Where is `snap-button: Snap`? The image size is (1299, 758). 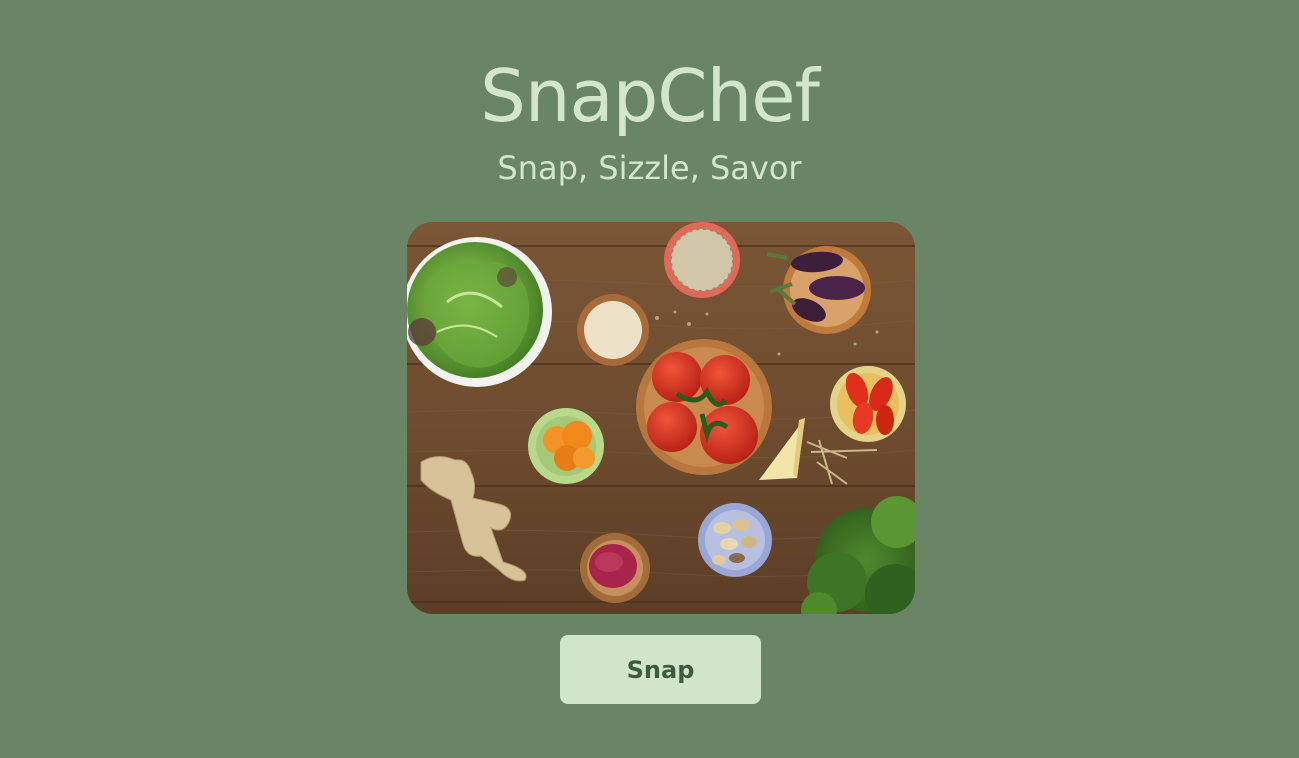
snap-button: Snap is located at coordinates (660, 669).